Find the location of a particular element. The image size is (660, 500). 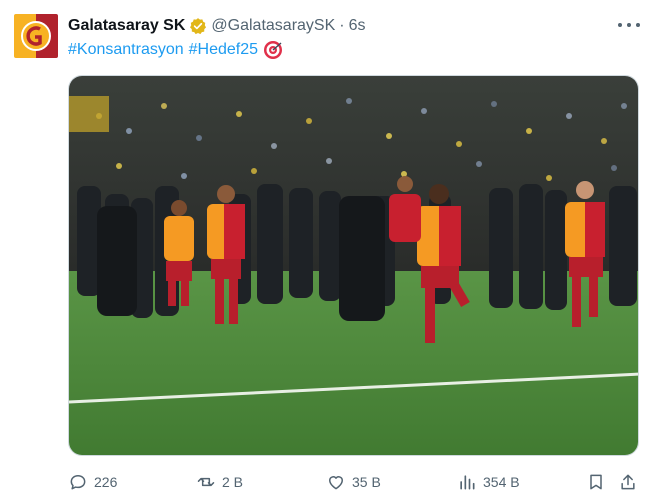

more-options-icon is located at coordinates (629, 25).